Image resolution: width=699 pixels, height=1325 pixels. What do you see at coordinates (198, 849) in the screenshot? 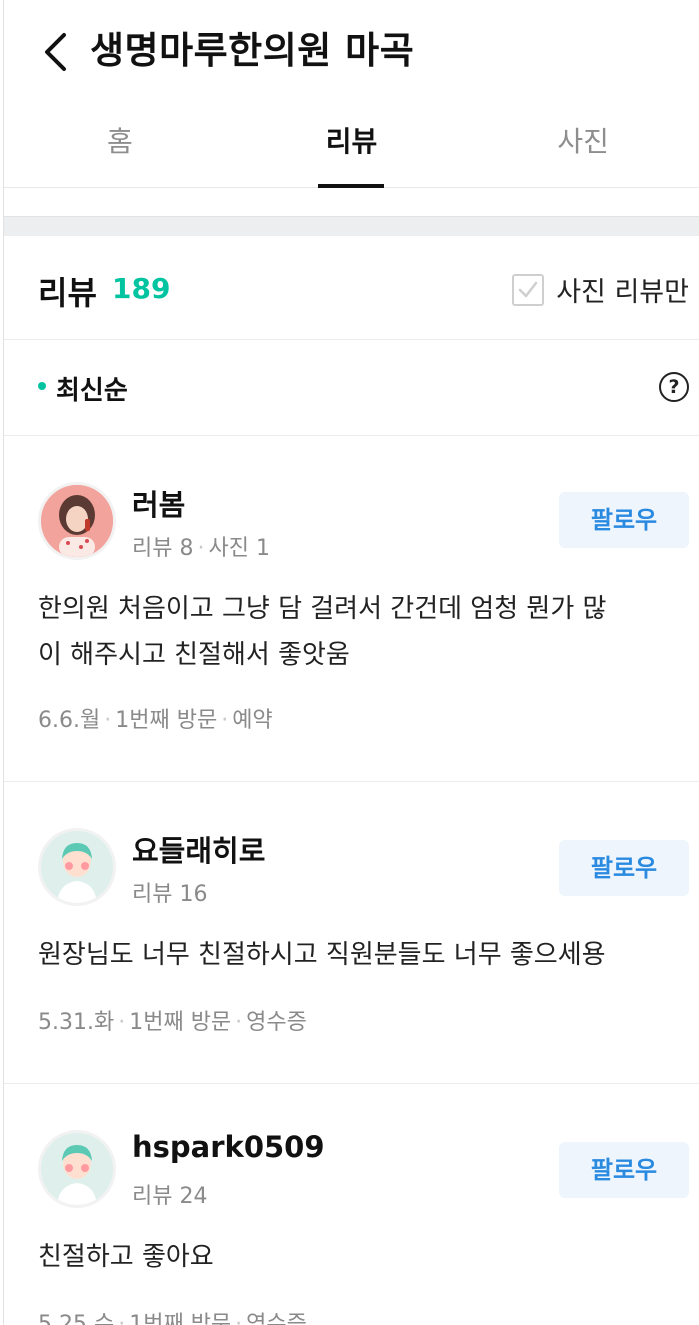
I see `reviewer-name: 요들래히로` at bounding box center [198, 849].